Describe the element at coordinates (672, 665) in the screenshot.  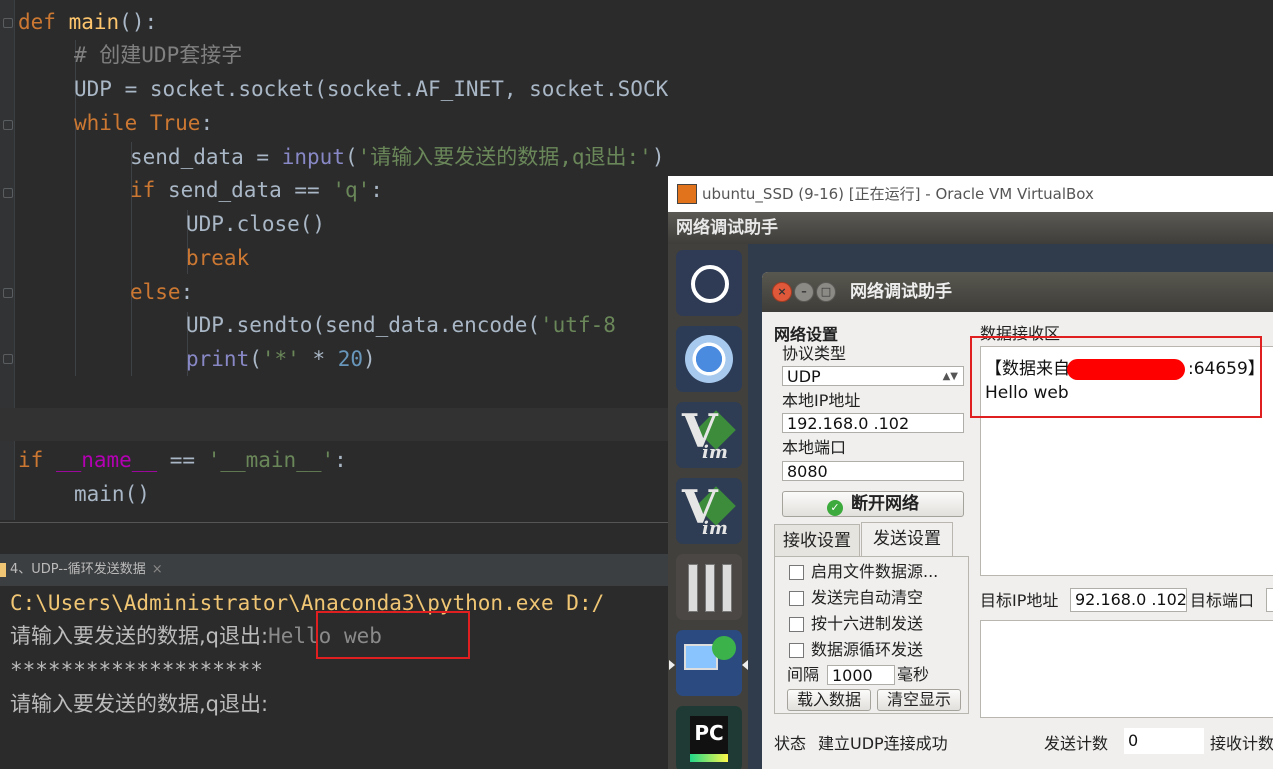
I see `active-indicator-icon` at that location.